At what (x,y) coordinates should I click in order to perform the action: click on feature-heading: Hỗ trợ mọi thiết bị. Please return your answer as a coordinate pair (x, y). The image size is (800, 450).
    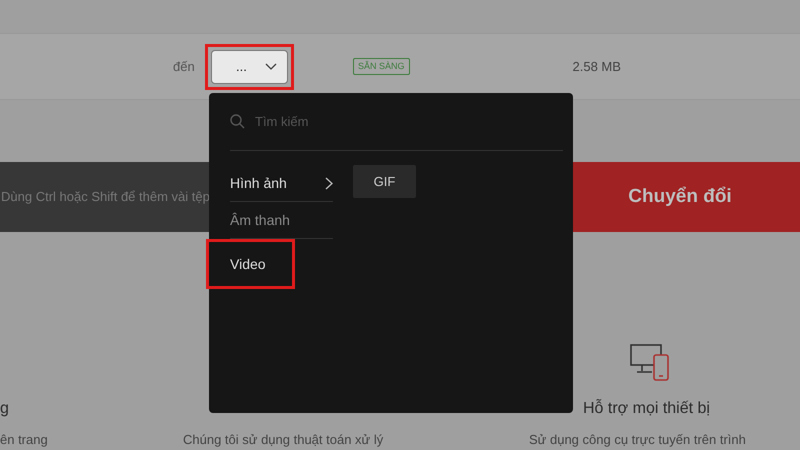
    Looking at the image, I should click on (646, 408).